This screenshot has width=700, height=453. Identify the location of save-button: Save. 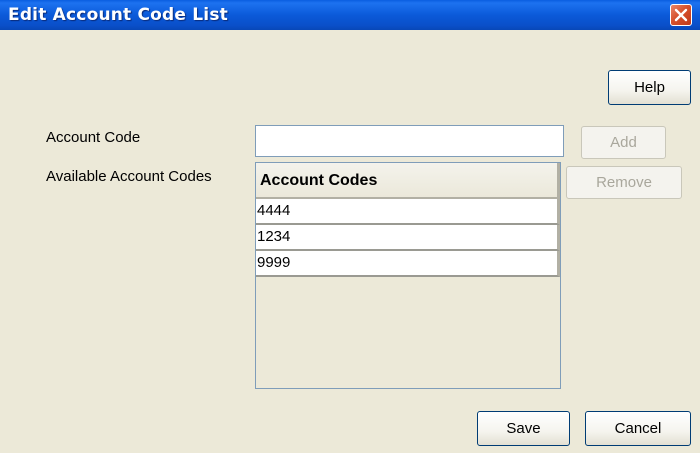
(523, 428).